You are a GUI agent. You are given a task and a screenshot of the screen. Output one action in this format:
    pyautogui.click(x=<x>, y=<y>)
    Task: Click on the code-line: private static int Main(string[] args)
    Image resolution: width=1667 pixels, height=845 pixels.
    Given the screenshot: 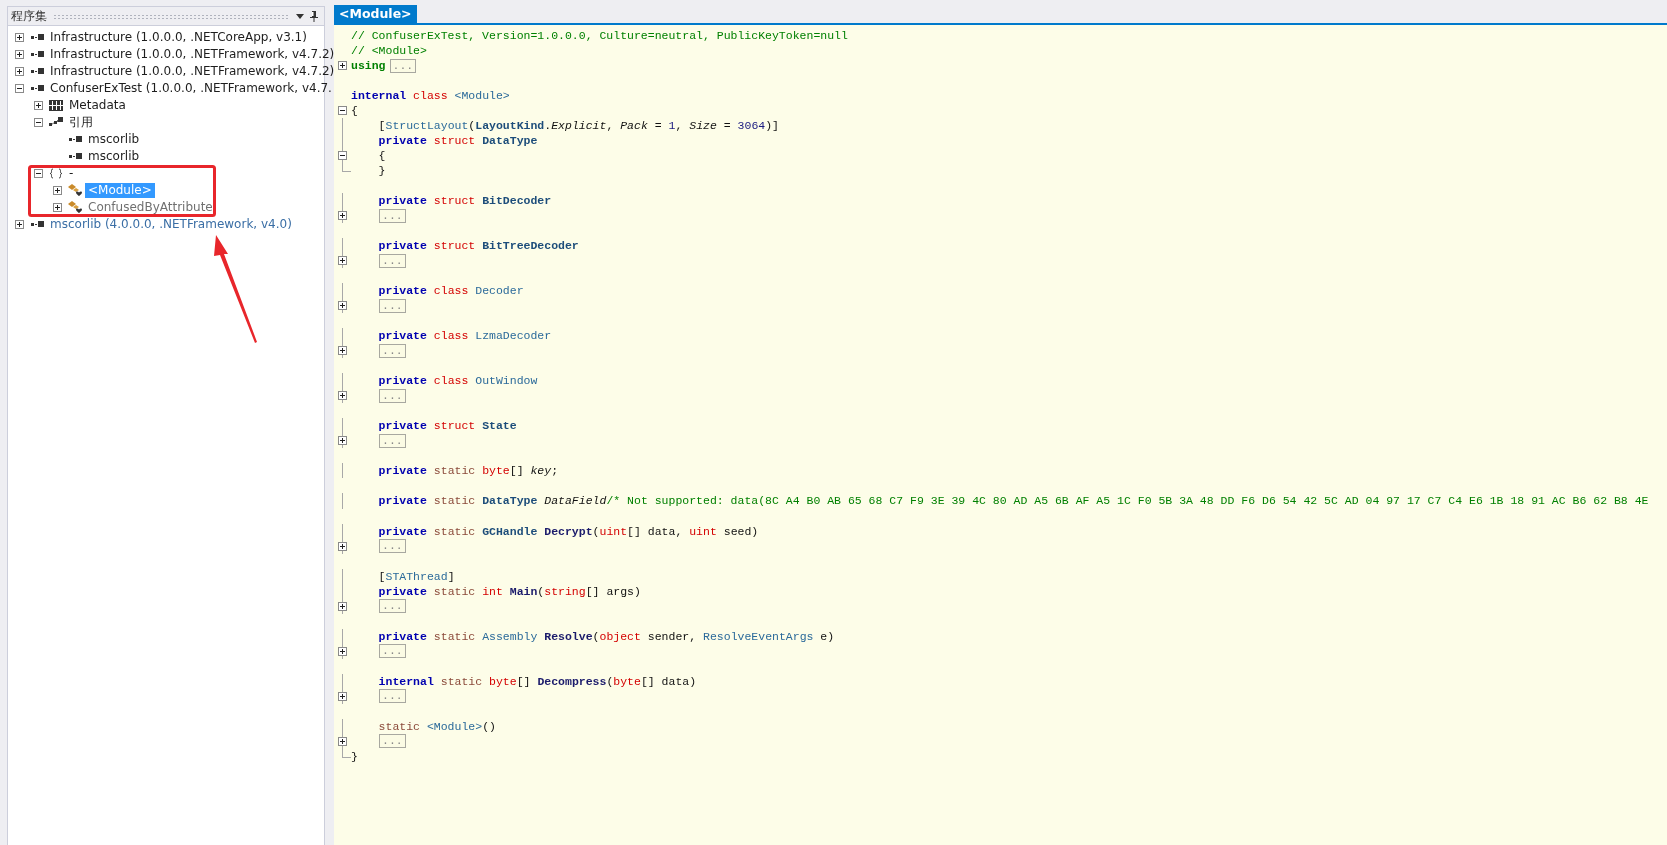 What is the action you would take?
    pyautogui.click(x=509, y=591)
    